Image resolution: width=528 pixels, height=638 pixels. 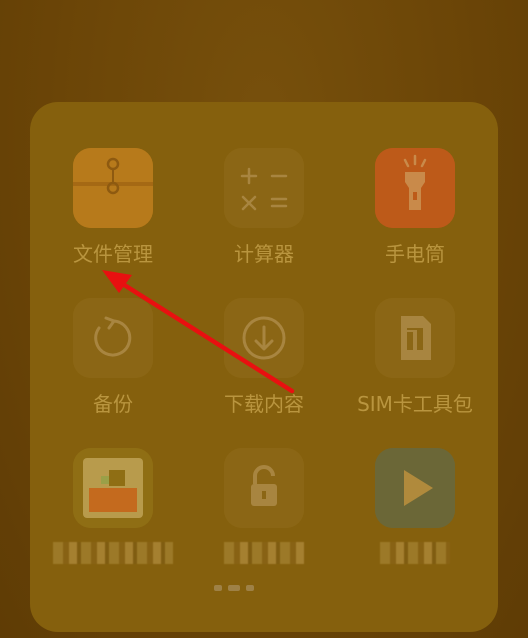 What do you see at coordinates (113, 188) in the screenshot?
I see `file-manager-icon` at bounding box center [113, 188].